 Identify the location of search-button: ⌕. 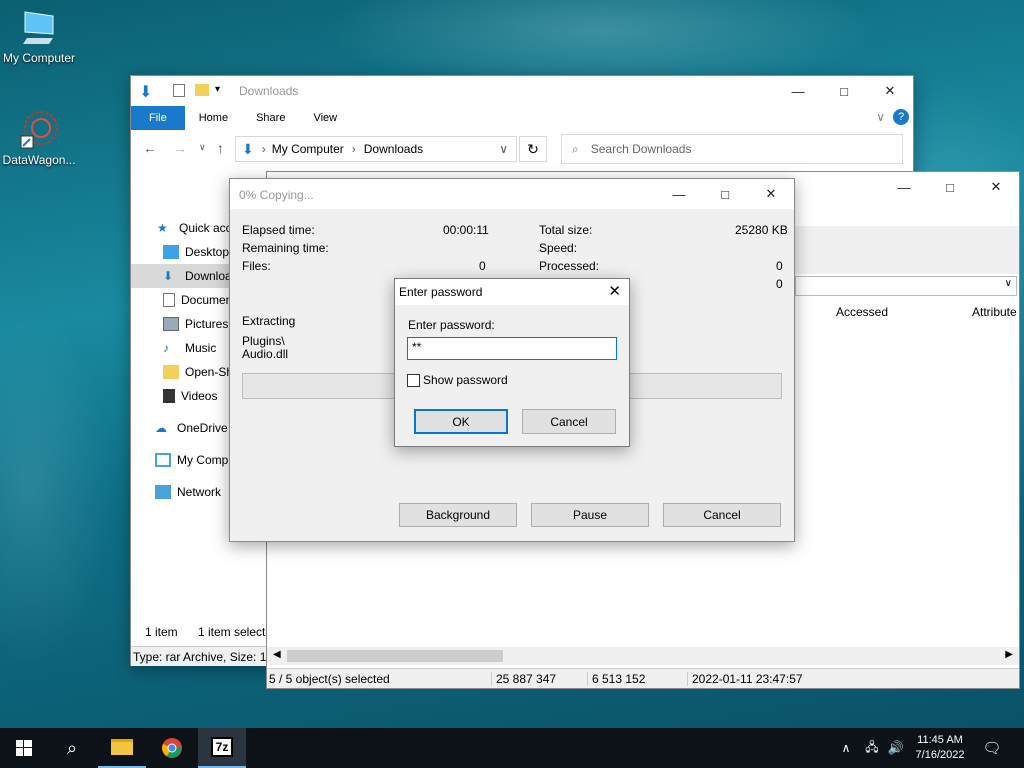
(72, 748).